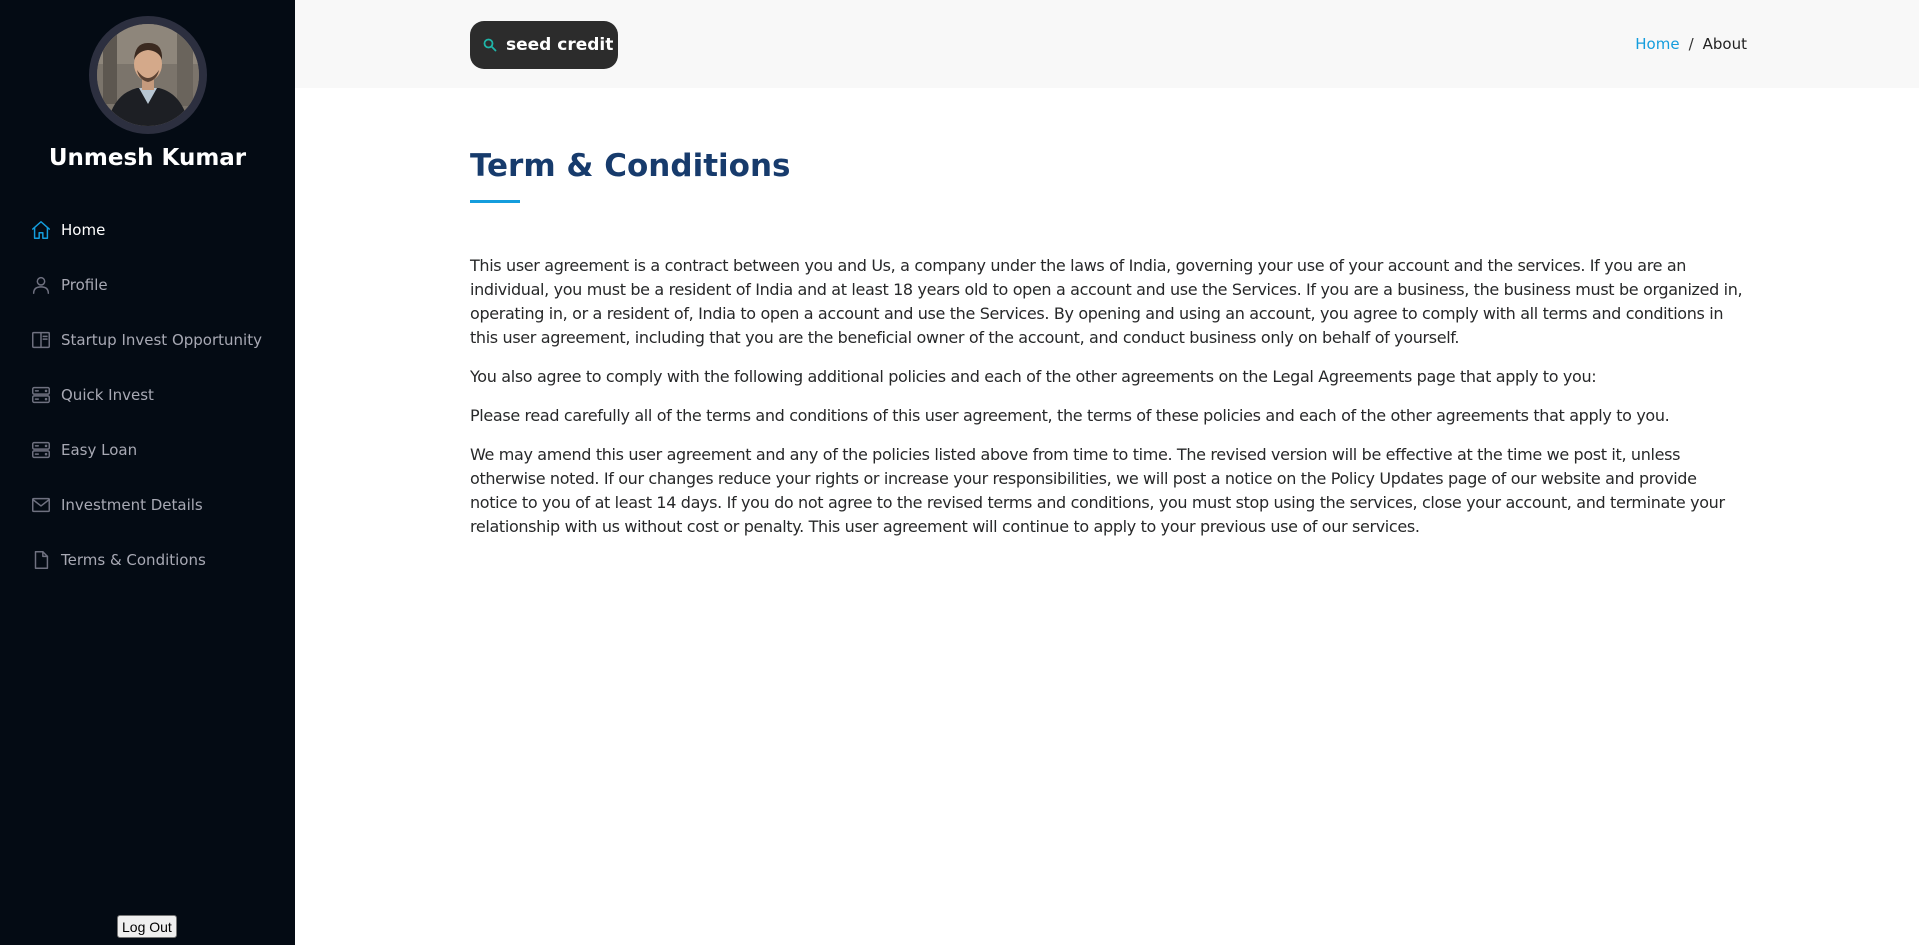  What do you see at coordinates (491, 45) in the screenshot?
I see `search-icon` at bounding box center [491, 45].